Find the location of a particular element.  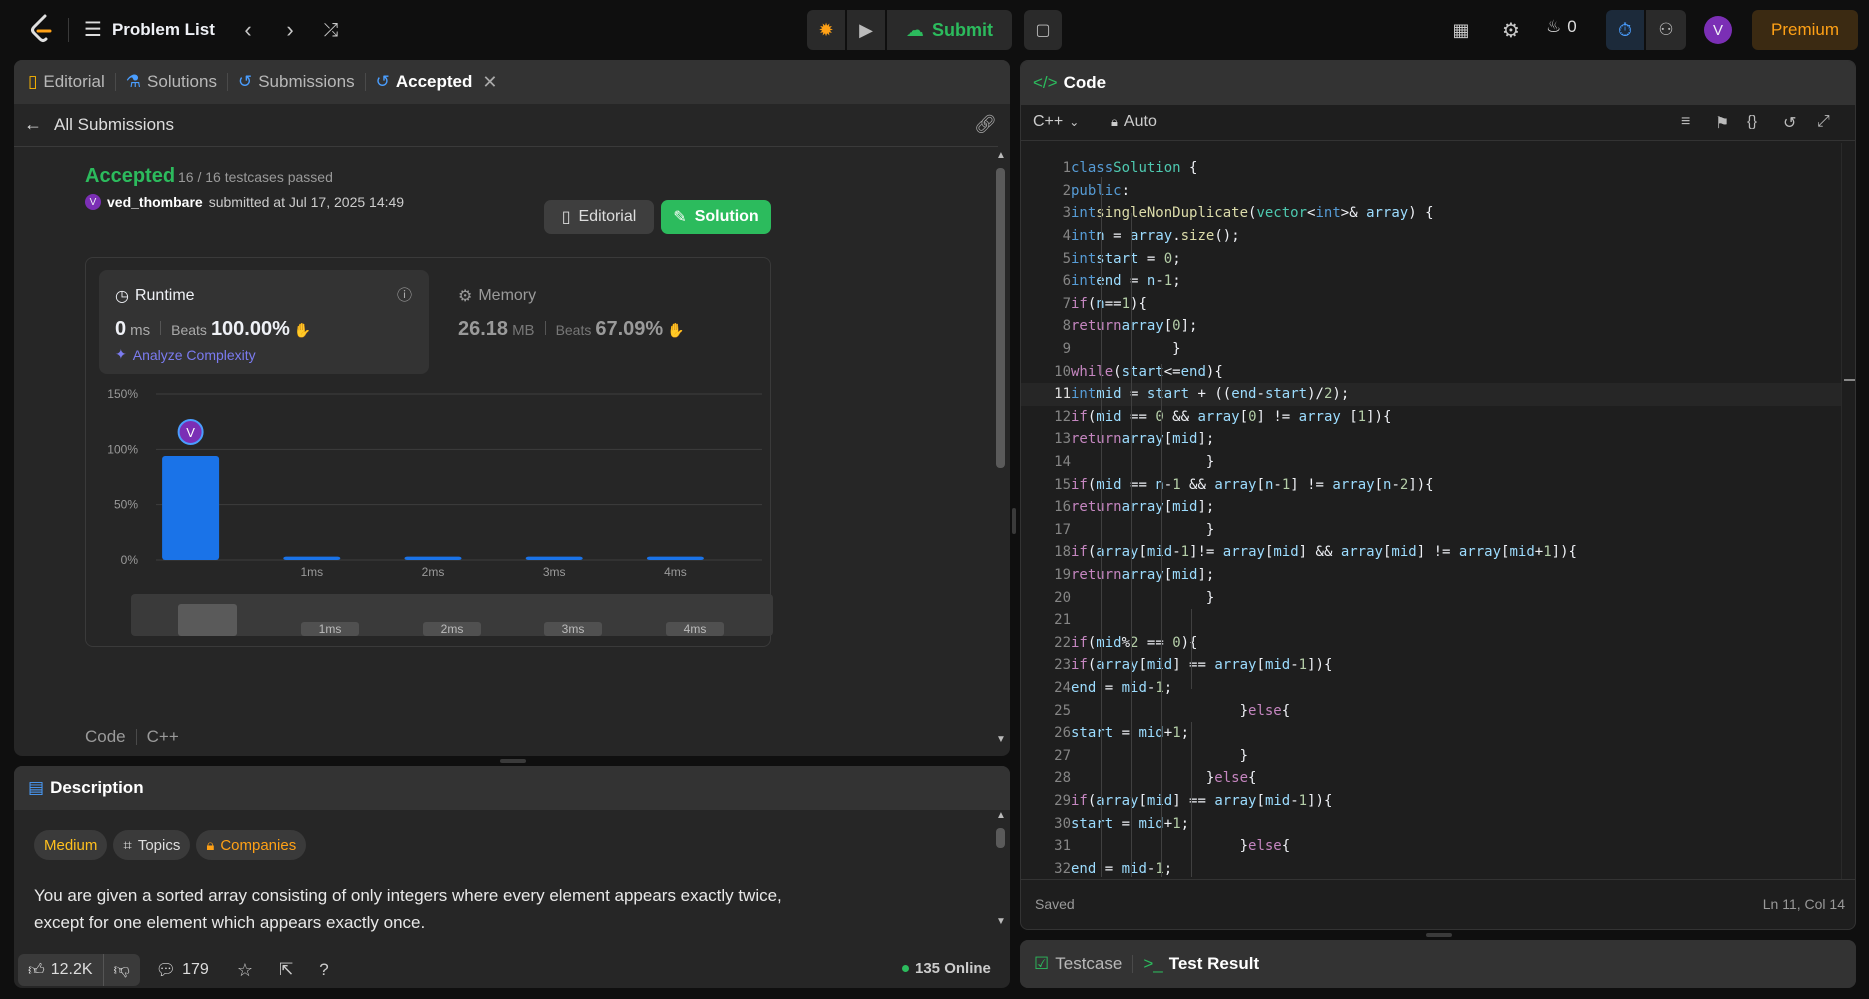

code-line-31: 31 } else{ is located at coordinates (1431, 846).